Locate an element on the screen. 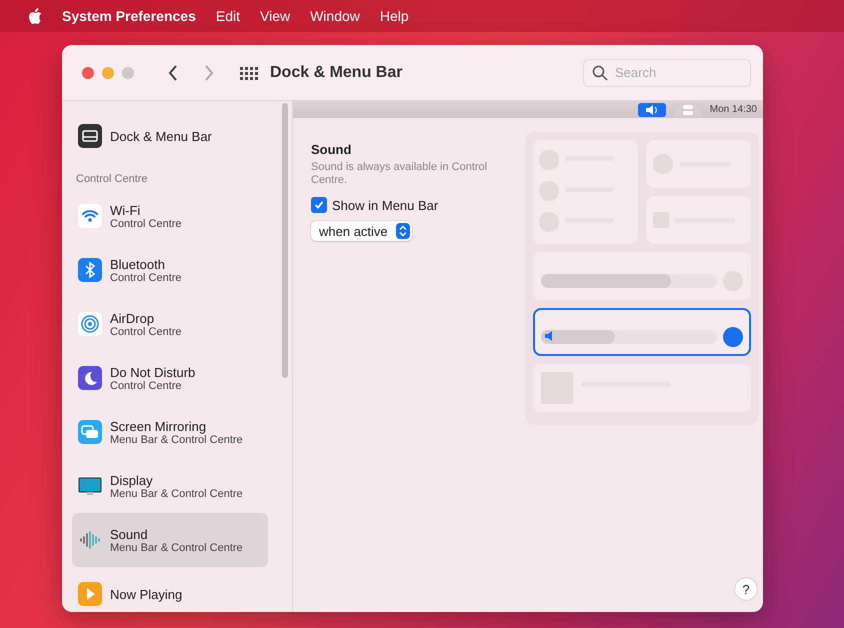 The height and width of the screenshot is (628, 844). sidebar-item: Sound Menu Bar & Control Centre is located at coordinates (170, 540).